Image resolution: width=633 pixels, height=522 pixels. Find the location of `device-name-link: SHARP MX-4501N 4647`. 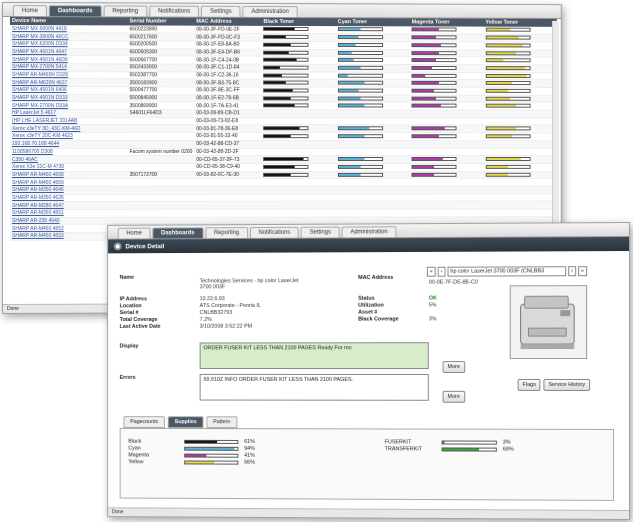

device-name-link: SHARP MX-4501N 4647 is located at coordinates (68, 52).